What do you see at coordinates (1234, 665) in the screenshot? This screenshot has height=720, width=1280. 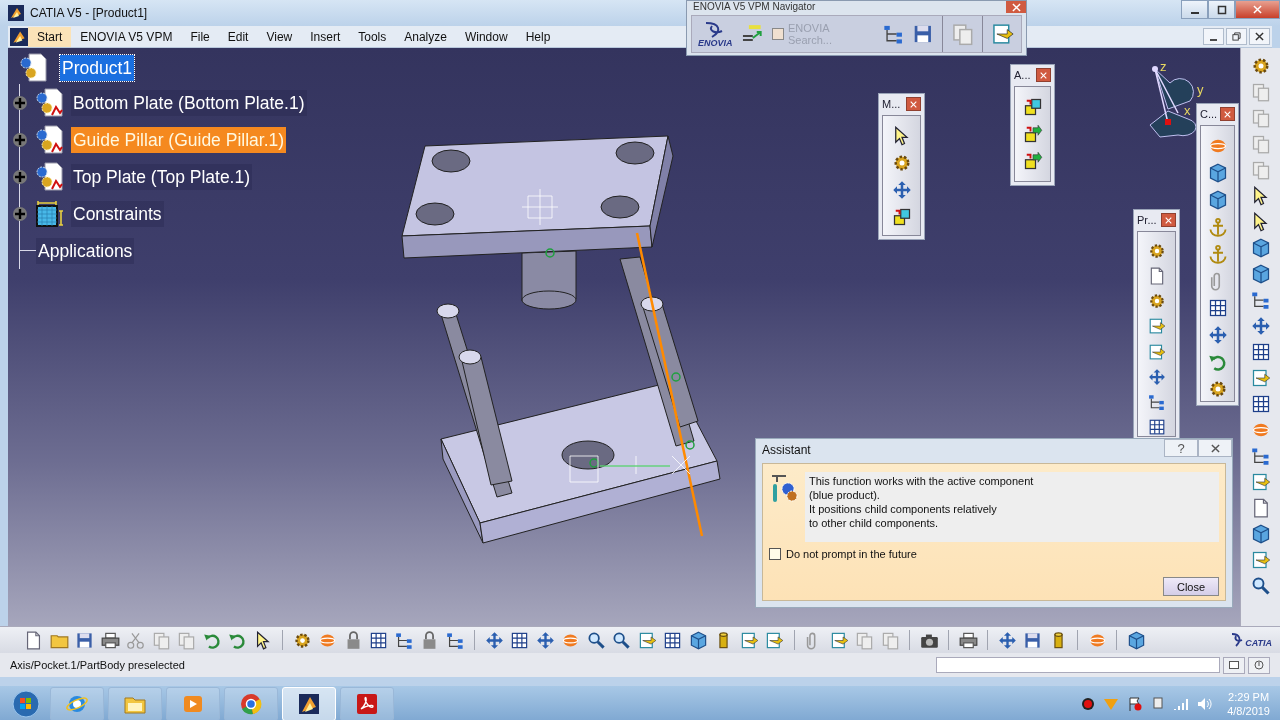 I see `window-button` at bounding box center [1234, 665].